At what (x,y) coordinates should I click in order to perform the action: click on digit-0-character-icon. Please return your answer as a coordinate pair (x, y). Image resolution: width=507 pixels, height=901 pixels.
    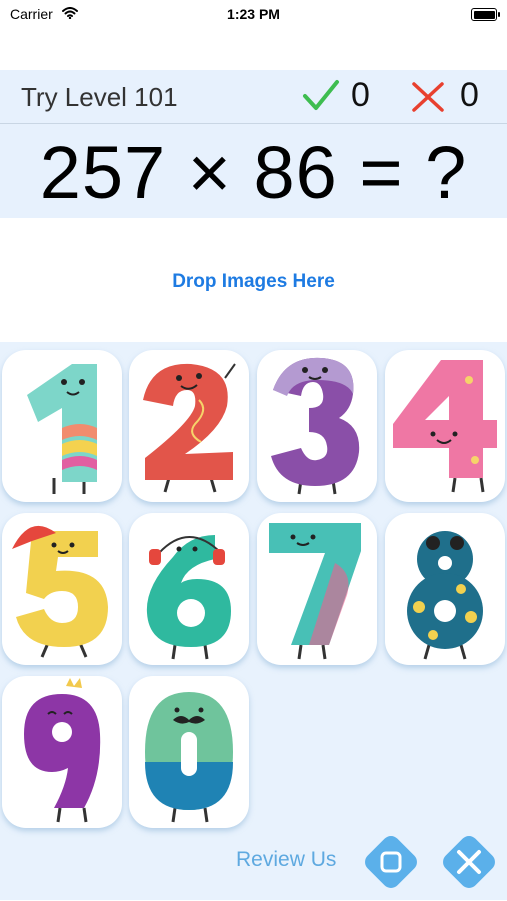
    Looking at the image, I should click on (189, 757).